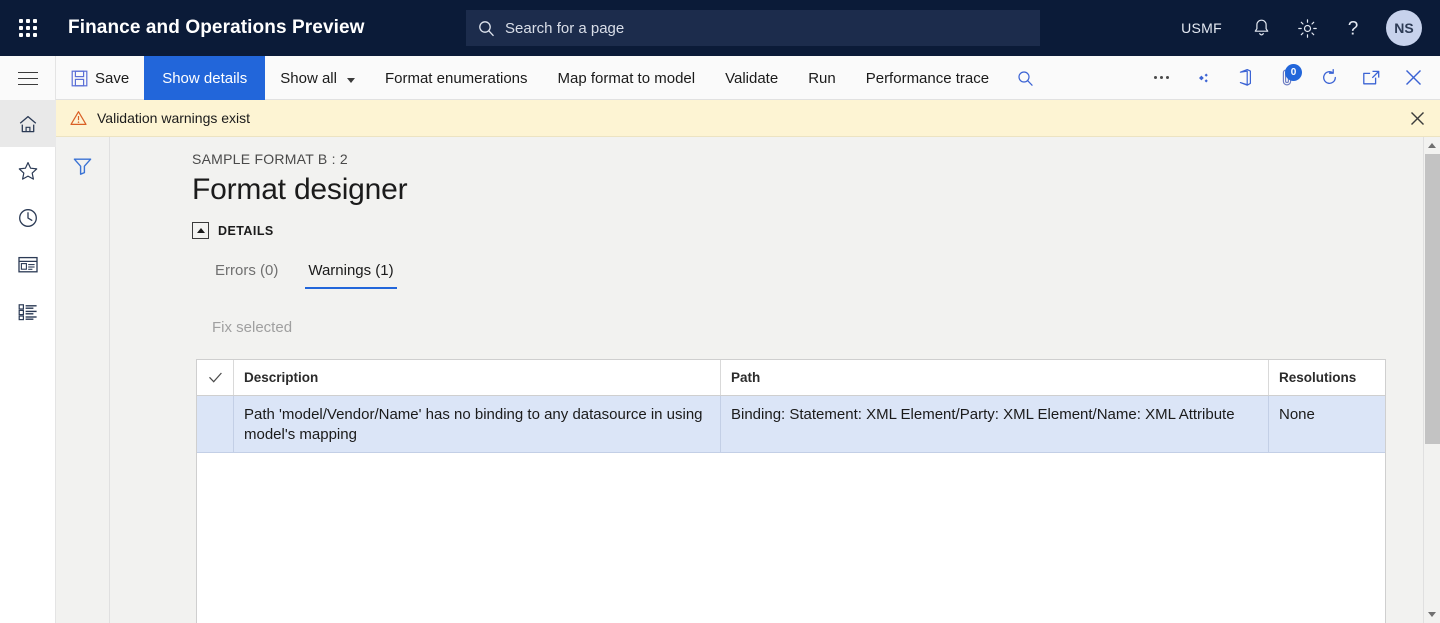  I want to click on open-in-new-window-icon, so click(1371, 77).